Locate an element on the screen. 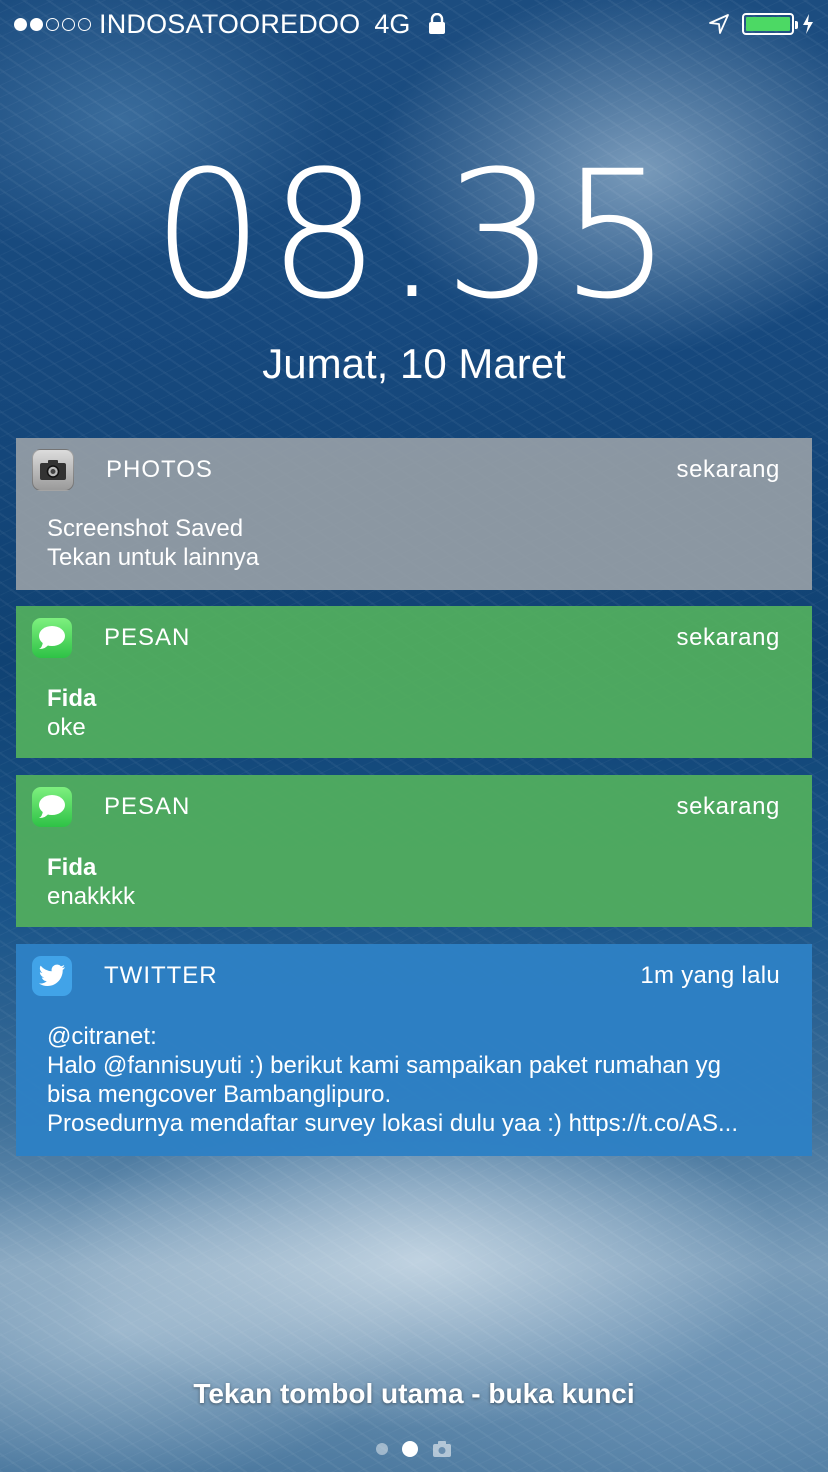 The width and height of the screenshot is (828, 1472). notification-body: Fida enakkkk is located at coordinates (417, 882).